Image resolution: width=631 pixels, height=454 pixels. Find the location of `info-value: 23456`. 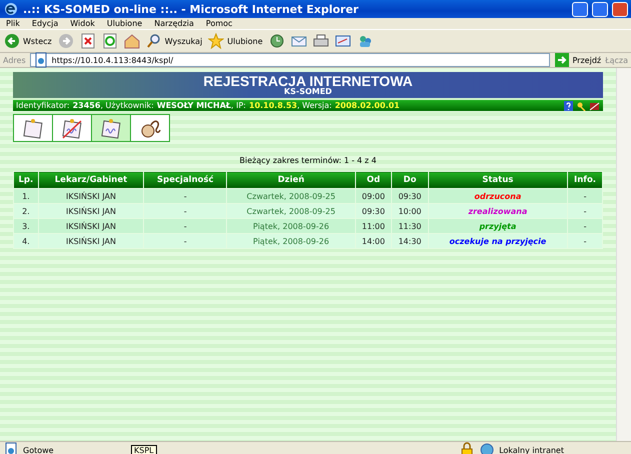

info-value: 23456 is located at coordinates (86, 105).